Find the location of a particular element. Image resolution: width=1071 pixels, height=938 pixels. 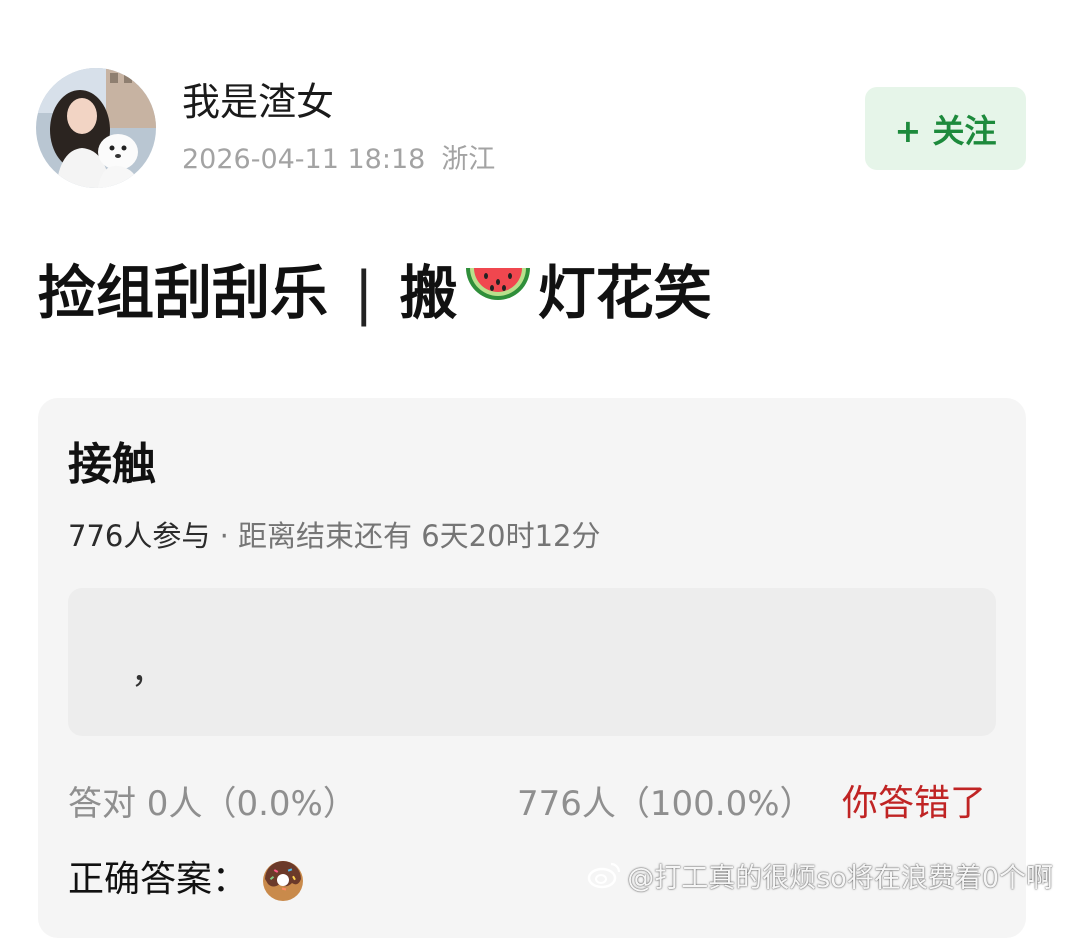

post-meta: 2026-04-11 18:18 浙江 is located at coordinates (338, 160).